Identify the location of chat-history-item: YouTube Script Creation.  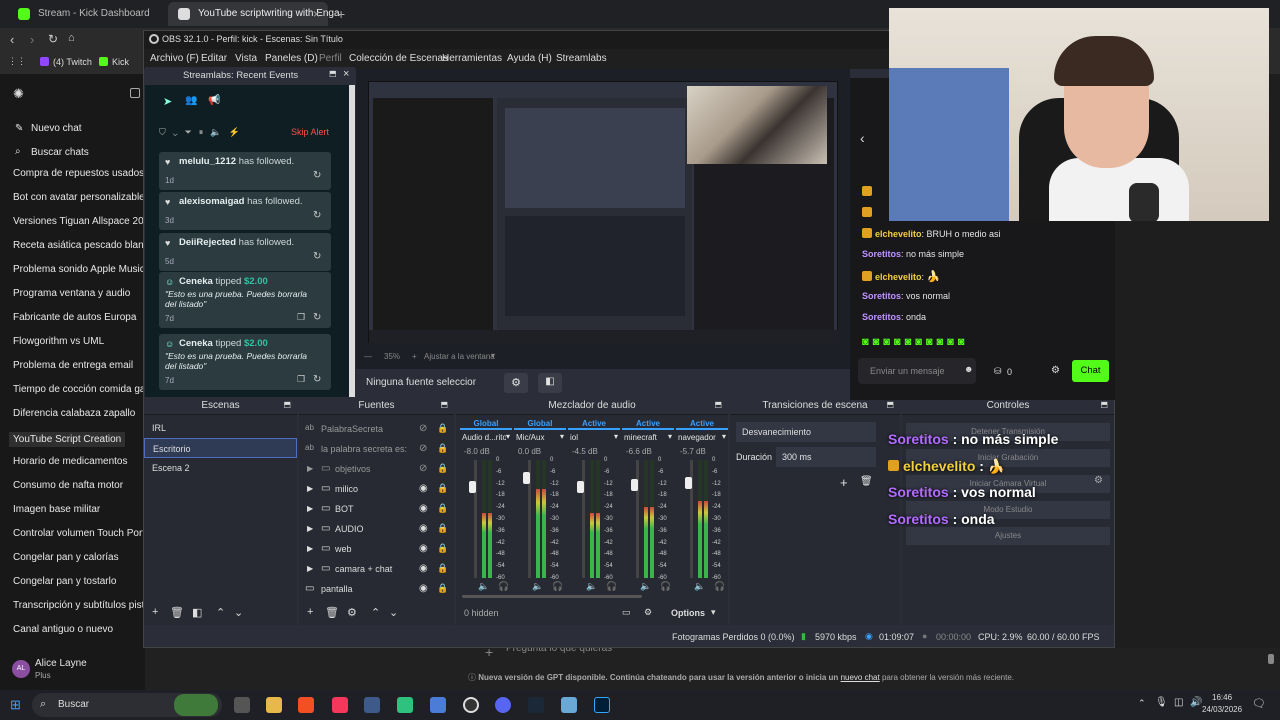
(67, 439).